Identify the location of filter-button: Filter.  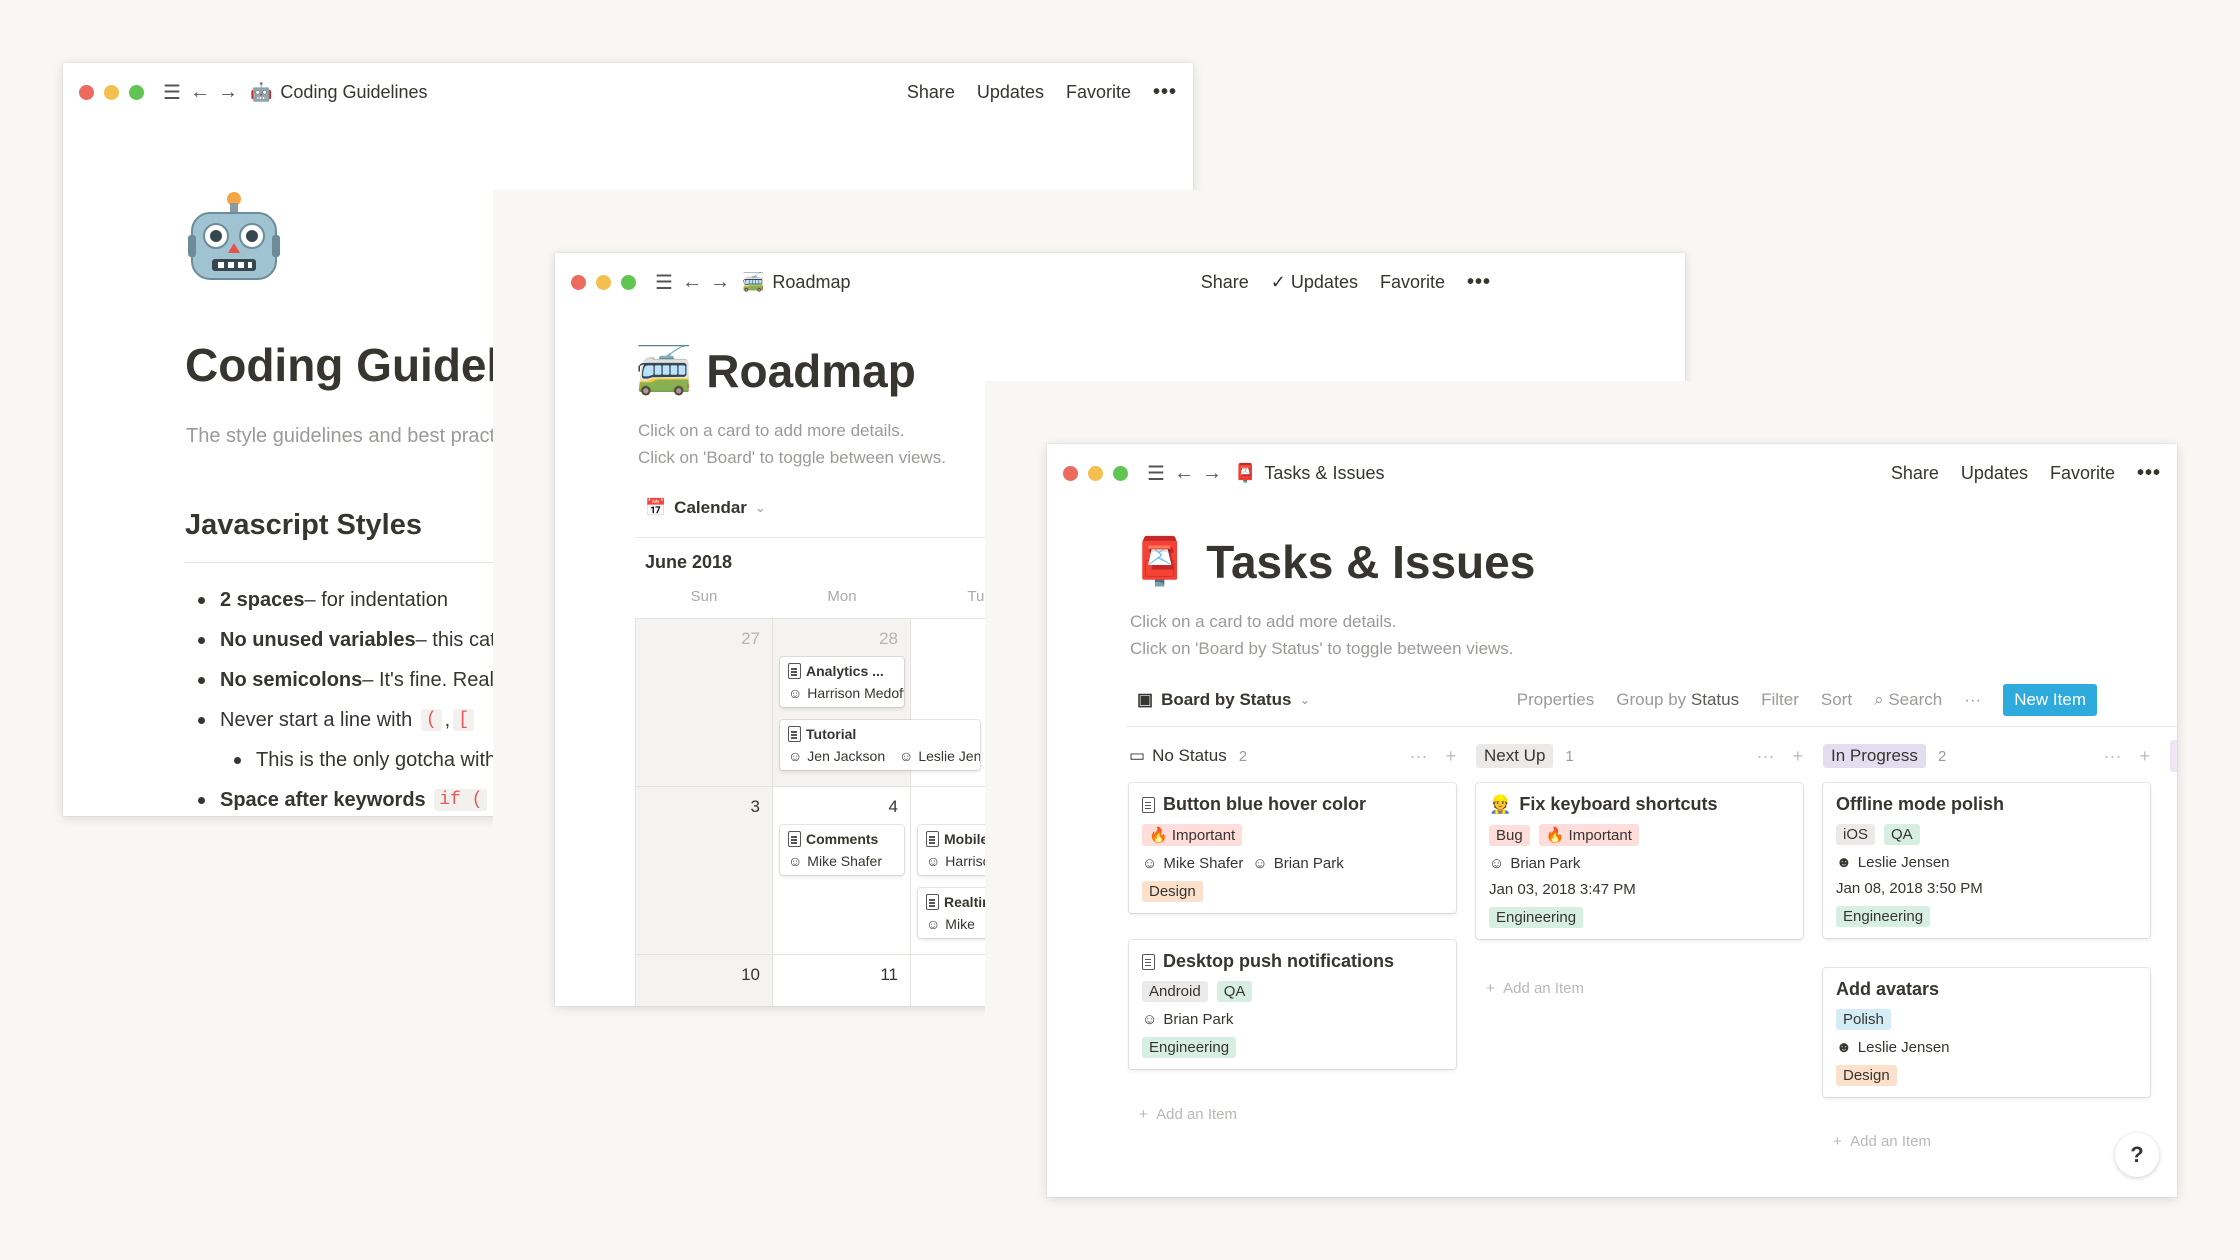
(1780, 700).